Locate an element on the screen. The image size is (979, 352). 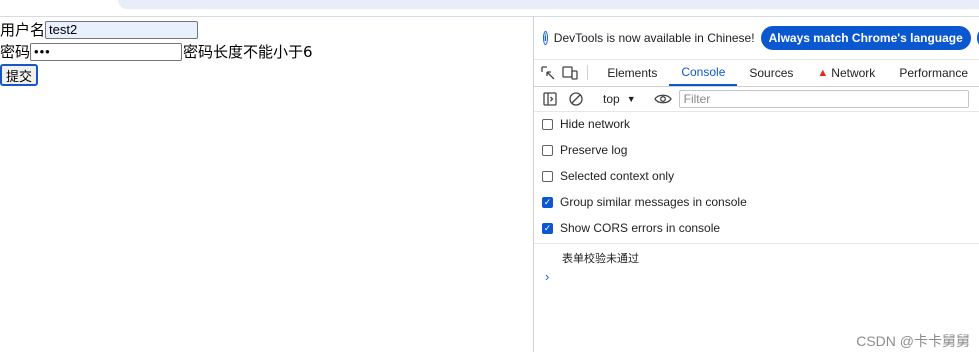
username-input: test2 is located at coordinates (122, 29).